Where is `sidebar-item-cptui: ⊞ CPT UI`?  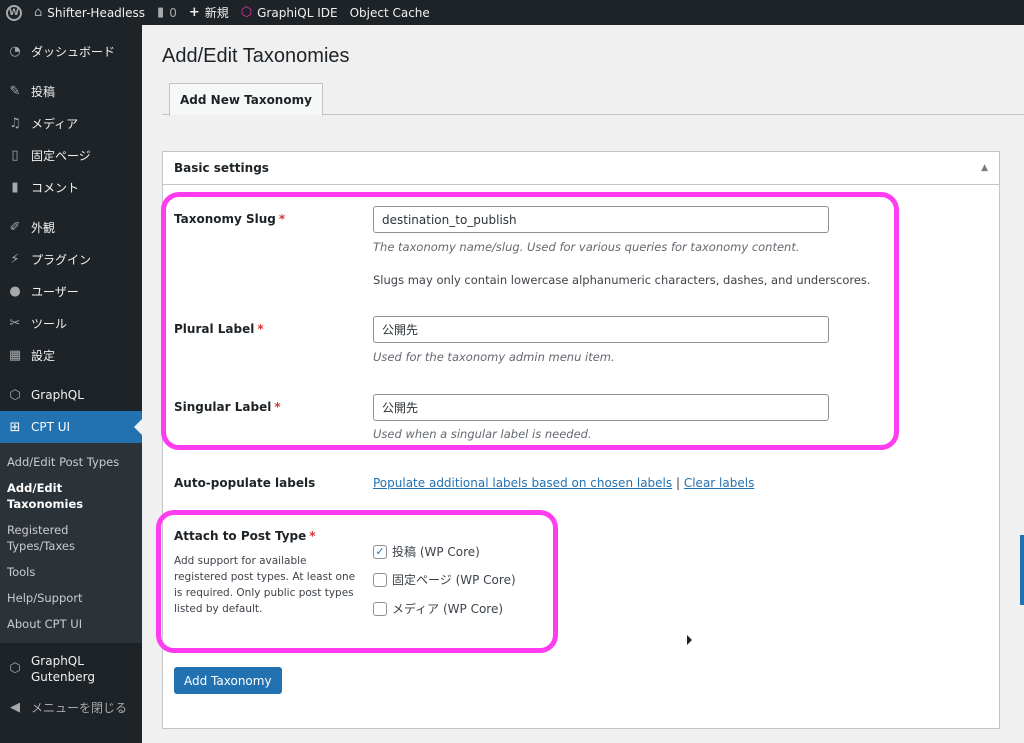 sidebar-item-cptui: ⊞ CPT UI is located at coordinates (71, 427).